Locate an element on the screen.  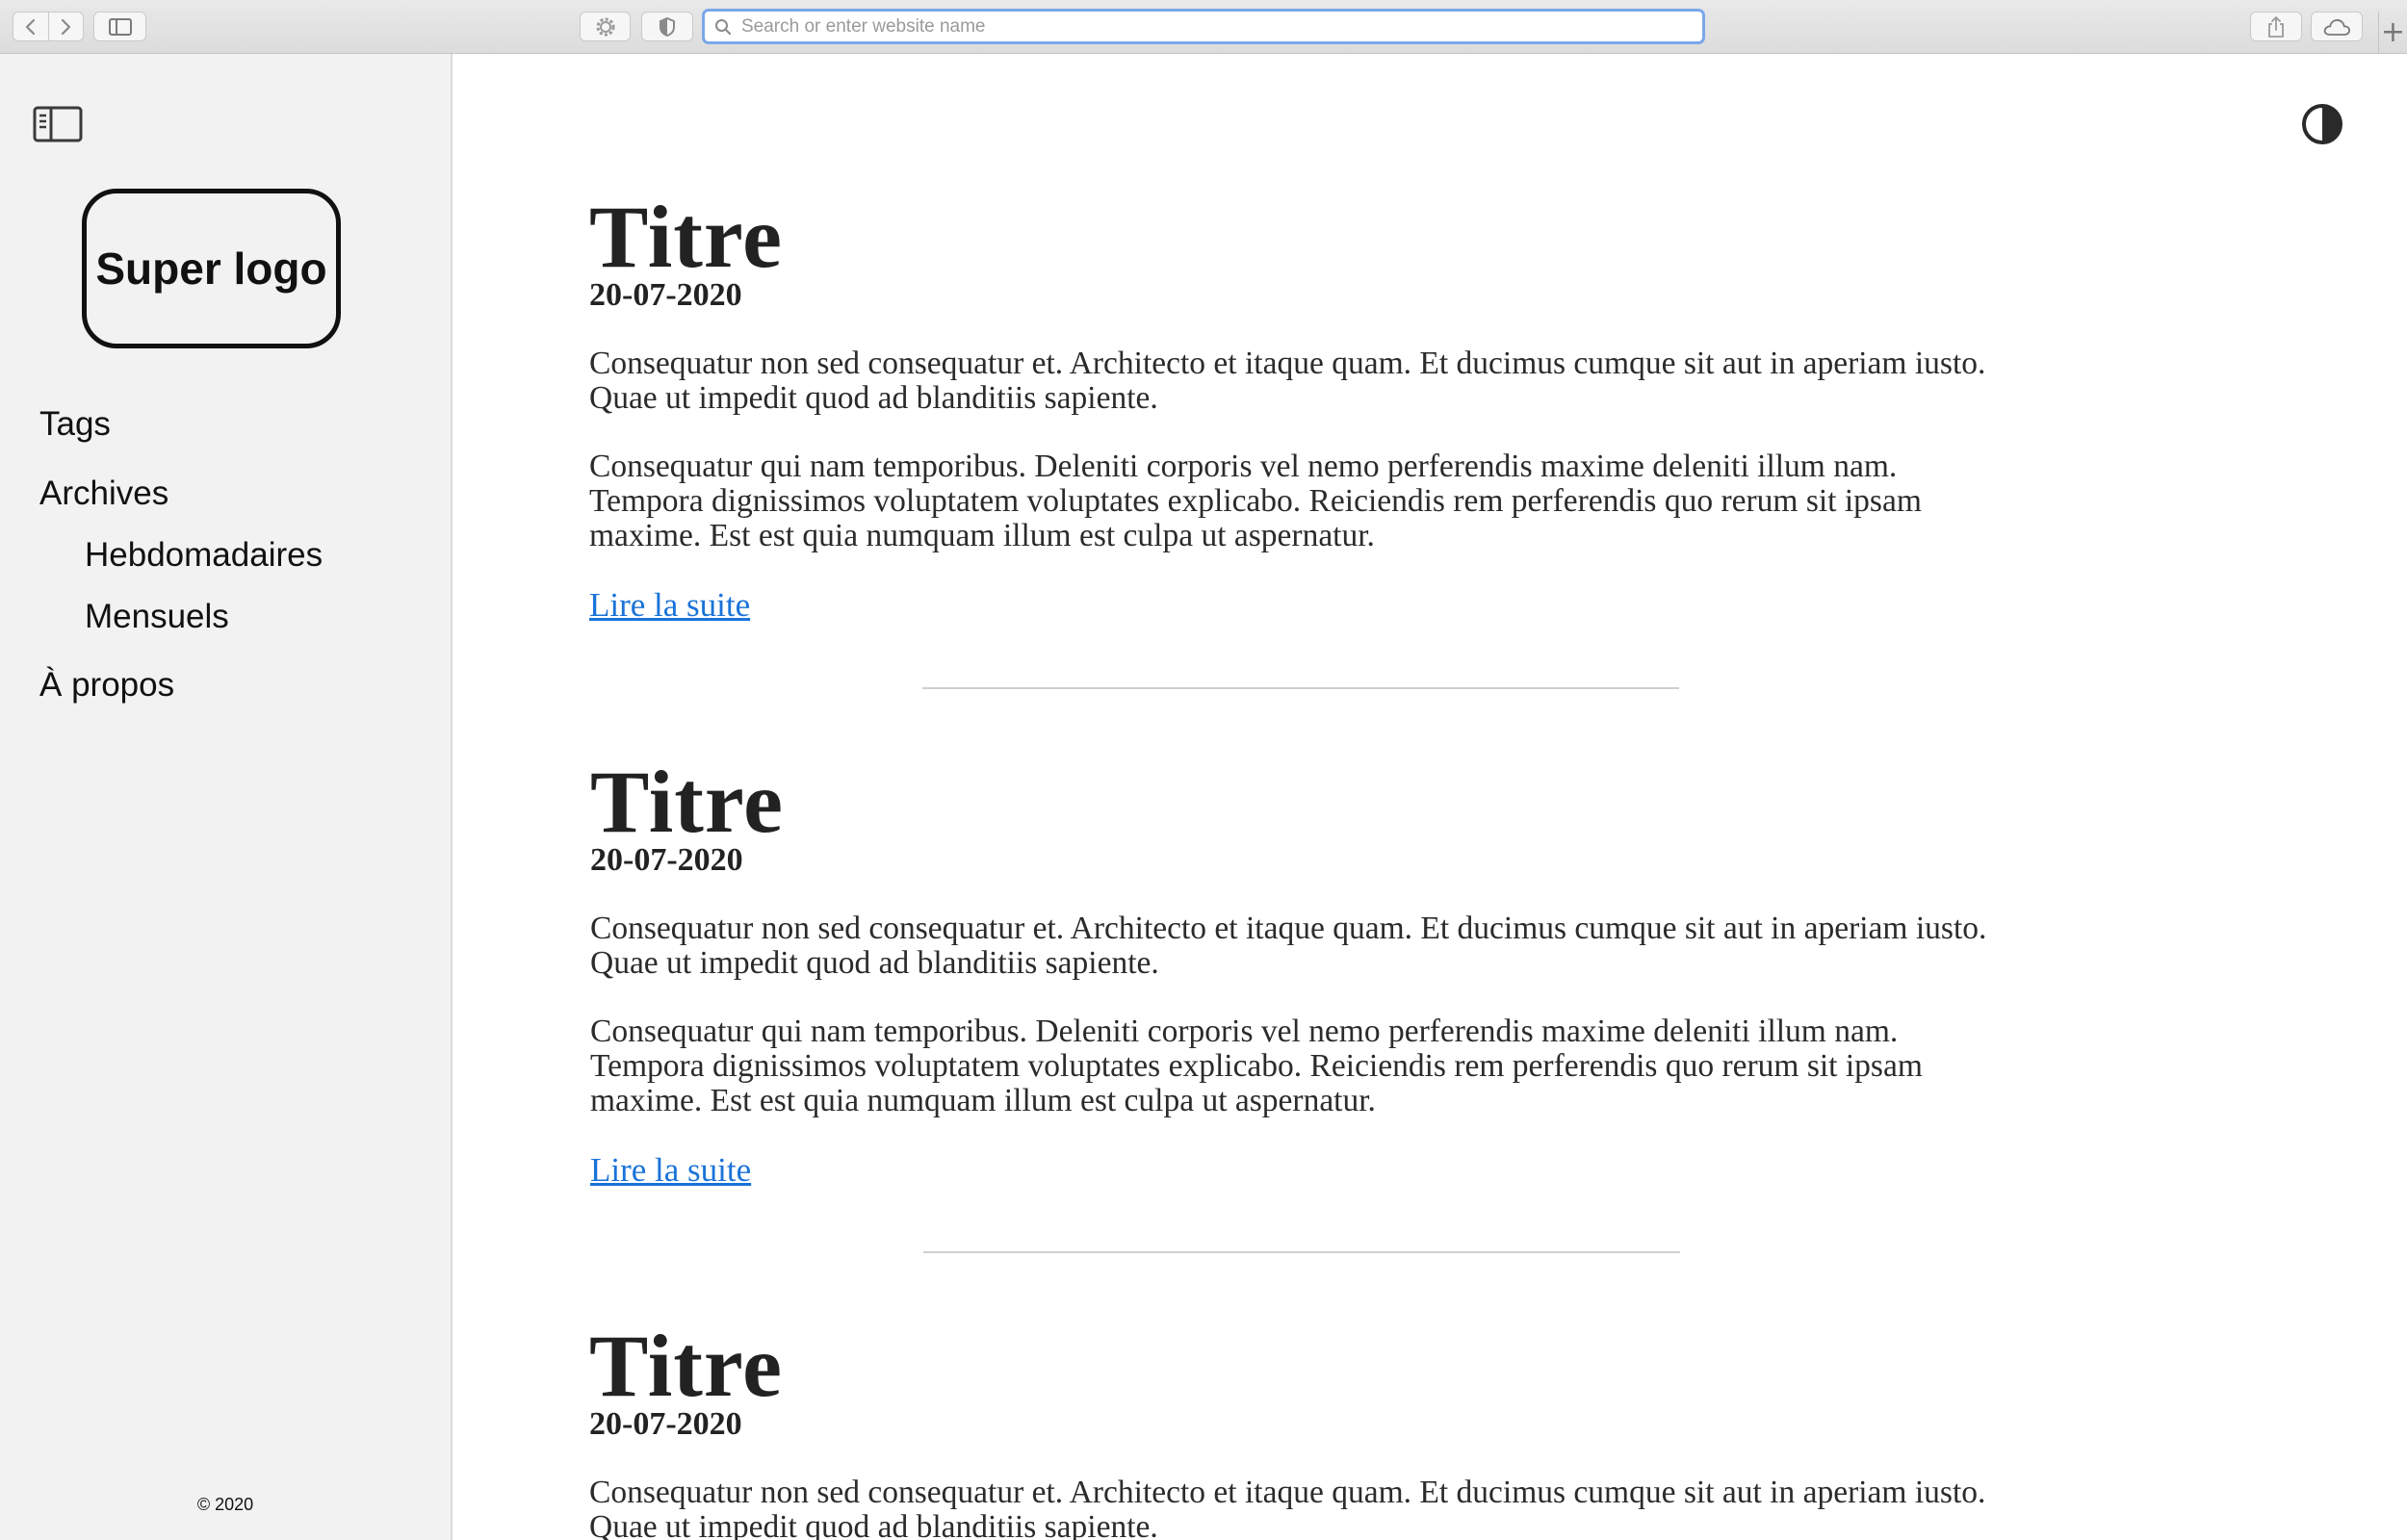
cloud-icon is located at coordinates (2336, 27).